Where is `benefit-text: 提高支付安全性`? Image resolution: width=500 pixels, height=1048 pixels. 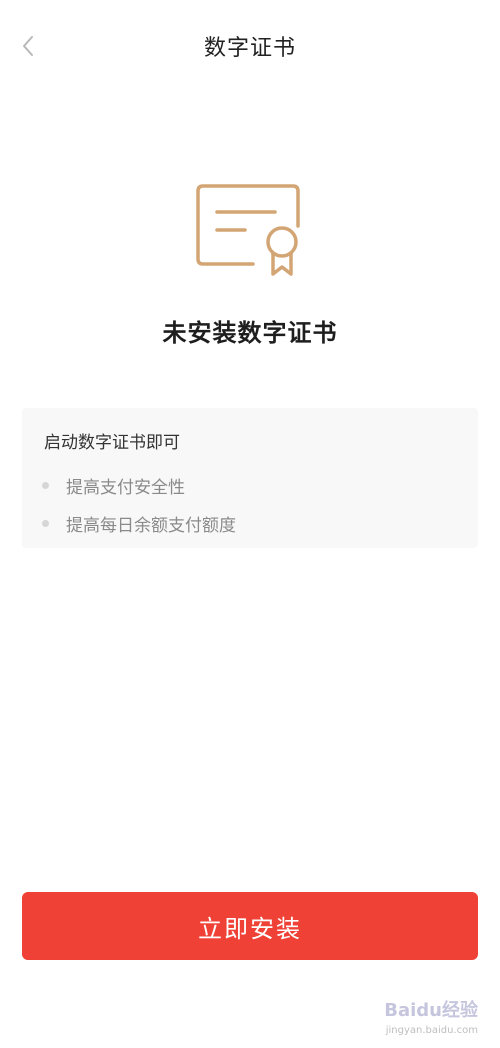 benefit-text: 提高支付安全性 is located at coordinates (125, 487).